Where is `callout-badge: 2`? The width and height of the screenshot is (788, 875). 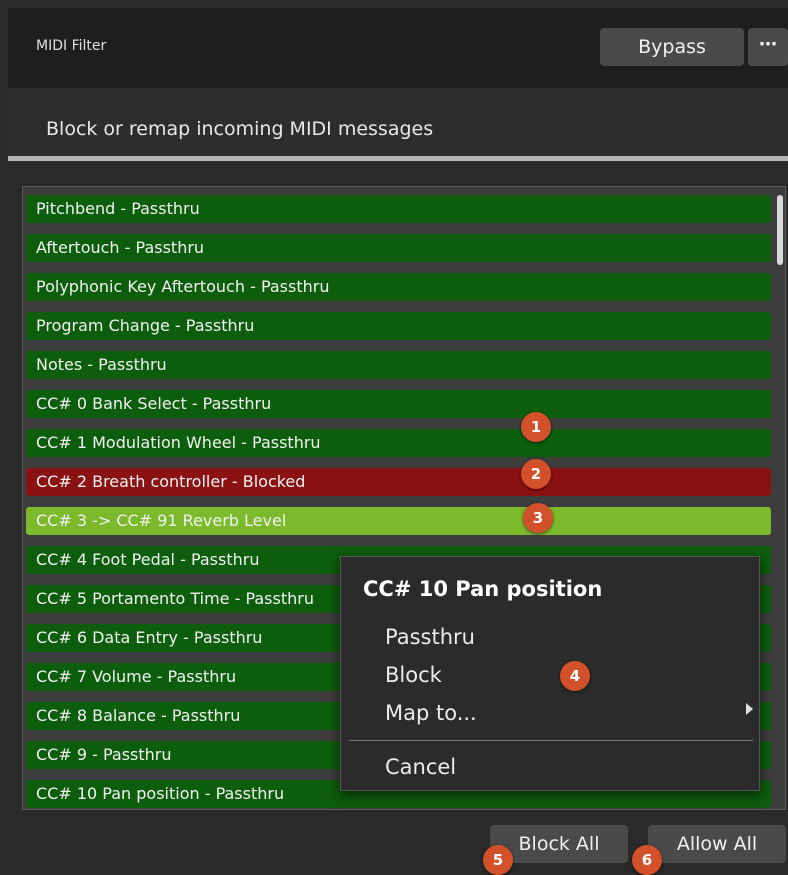 callout-badge: 2 is located at coordinates (536, 474).